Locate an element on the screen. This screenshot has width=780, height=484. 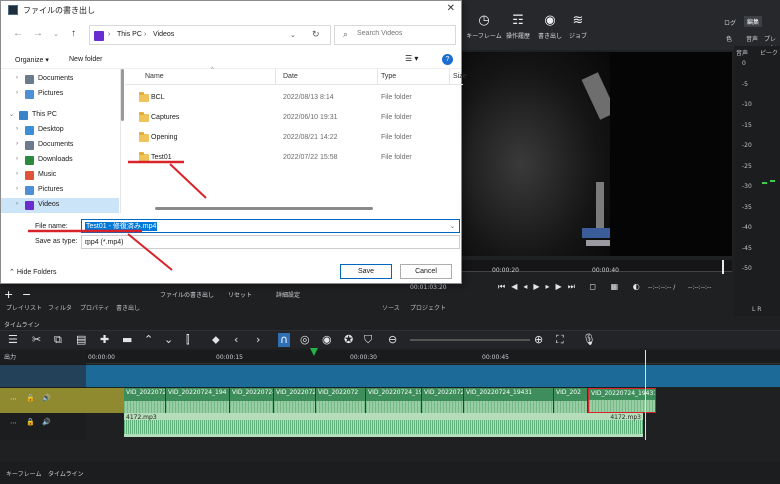
zoom-in-icon: ⊕ is located at coordinates (538, 340).